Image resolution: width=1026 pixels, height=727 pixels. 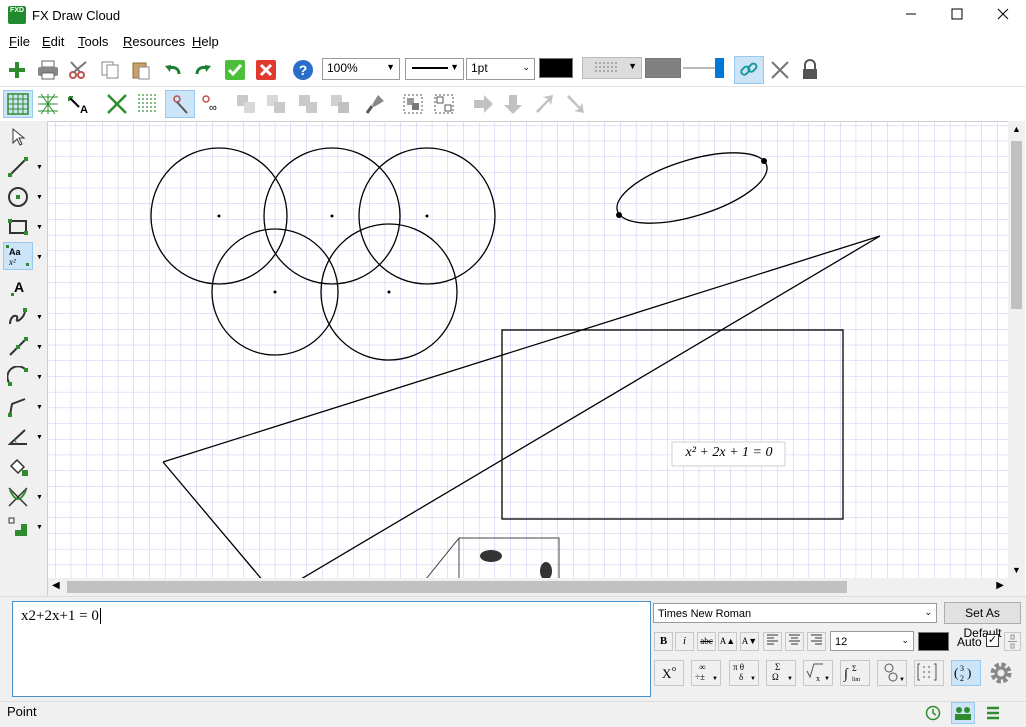 I want to click on equation-label: x² + 2x + 1 = 0, so click(x=729, y=453).